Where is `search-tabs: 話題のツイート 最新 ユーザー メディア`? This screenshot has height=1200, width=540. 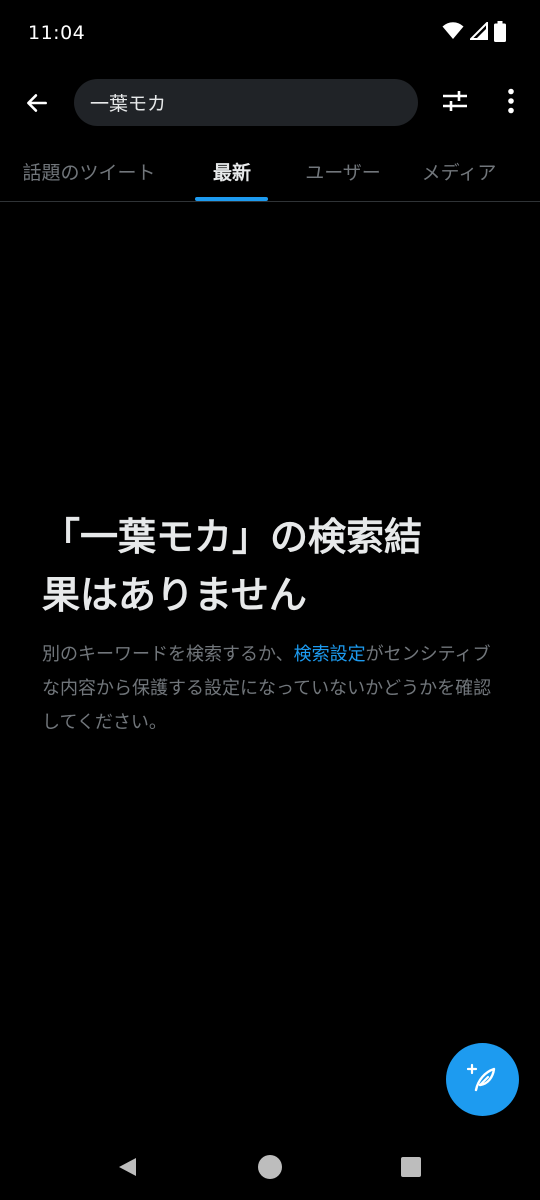 search-tabs: 話題のツイート 最新 ユーザー メディア is located at coordinates (270, 172).